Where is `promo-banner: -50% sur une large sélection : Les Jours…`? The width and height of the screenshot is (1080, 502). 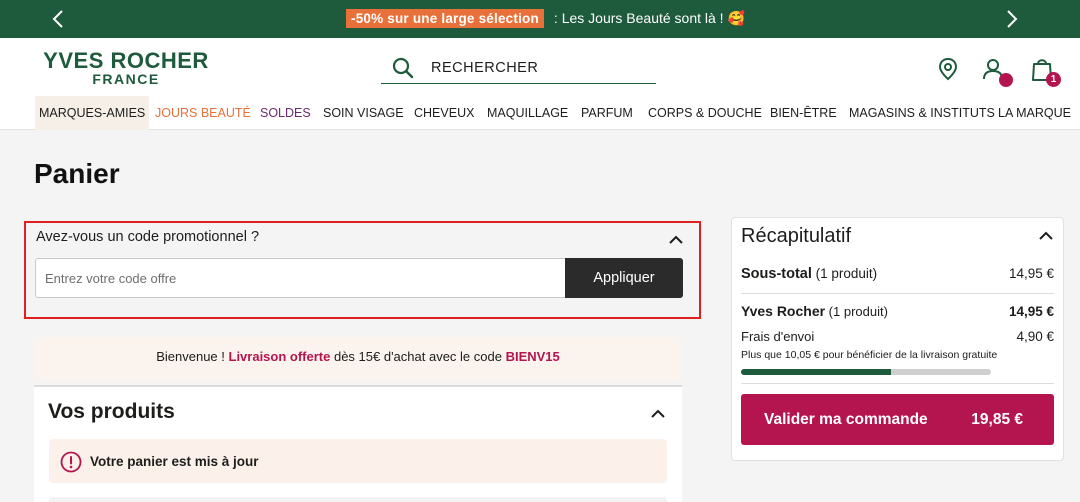
promo-banner: -50% sur une large sélection : Les Jours… is located at coordinates (540, 19).